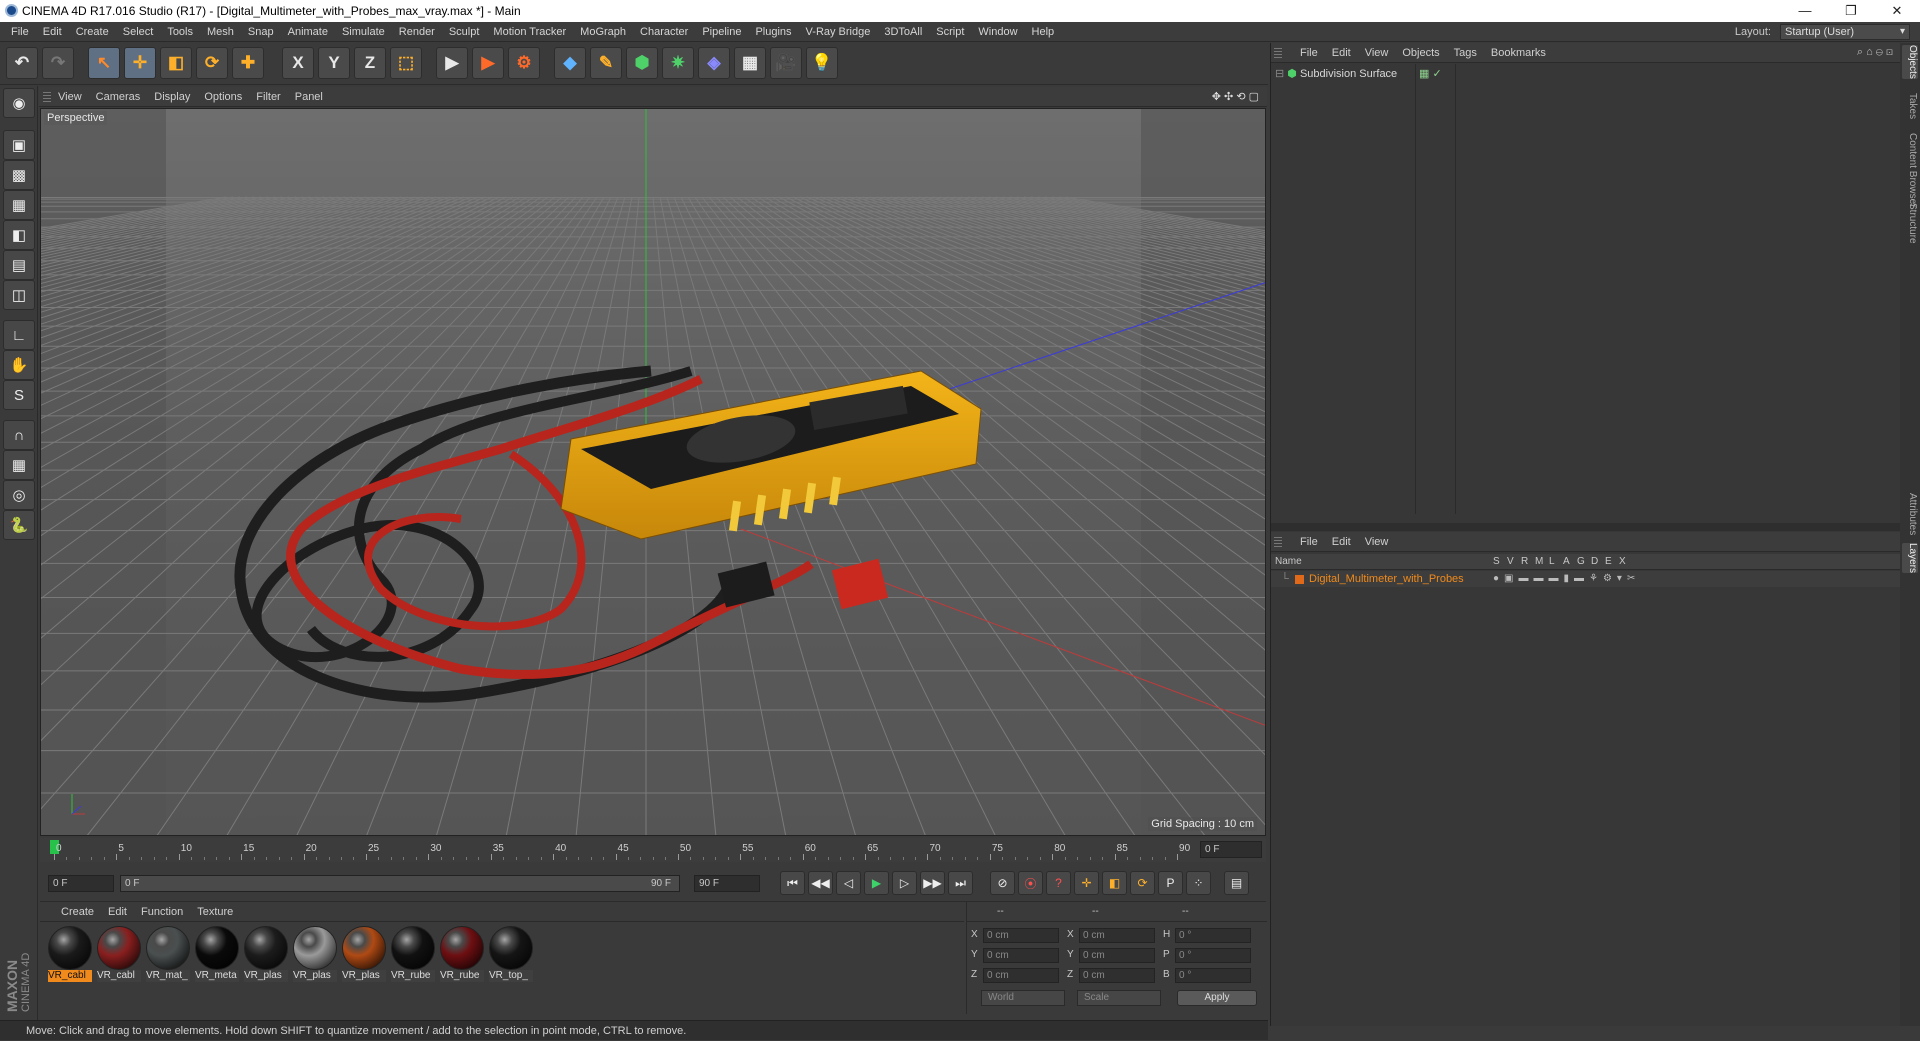  What do you see at coordinates (1142, 883) in the screenshot?
I see `rotate-key-button: ⟳` at bounding box center [1142, 883].